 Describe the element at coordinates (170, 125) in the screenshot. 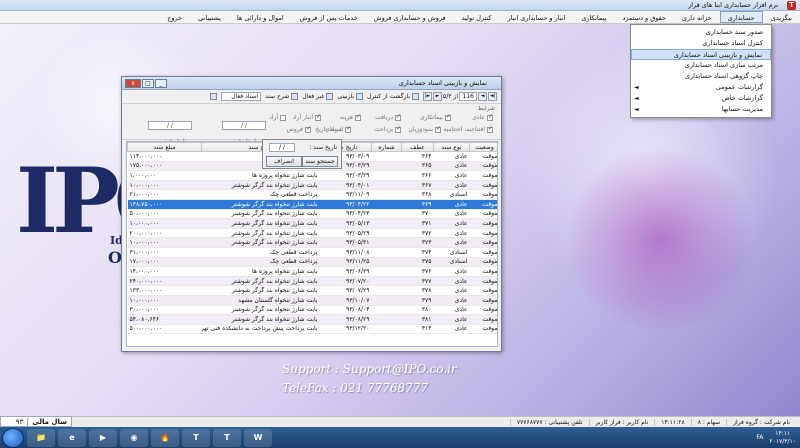

I see `to-date-input: / /` at that location.